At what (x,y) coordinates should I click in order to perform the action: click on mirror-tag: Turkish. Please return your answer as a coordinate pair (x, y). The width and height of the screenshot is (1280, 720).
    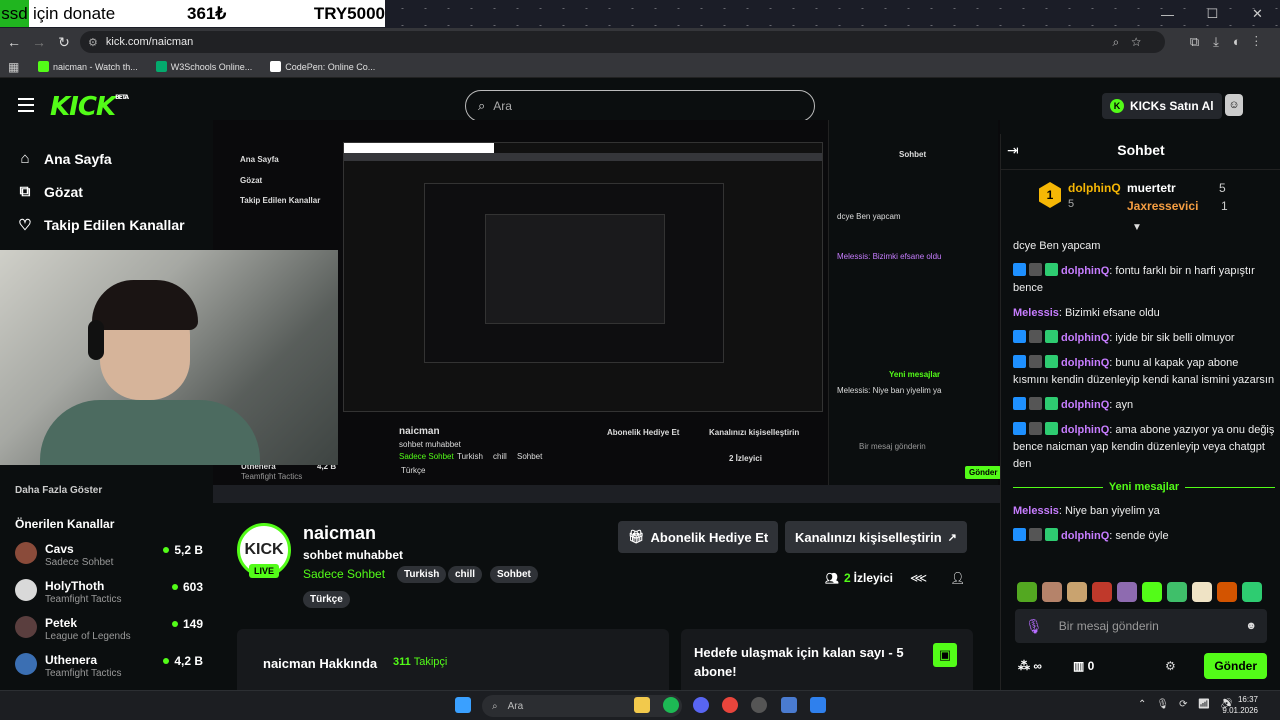
    Looking at the image, I should click on (470, 456).